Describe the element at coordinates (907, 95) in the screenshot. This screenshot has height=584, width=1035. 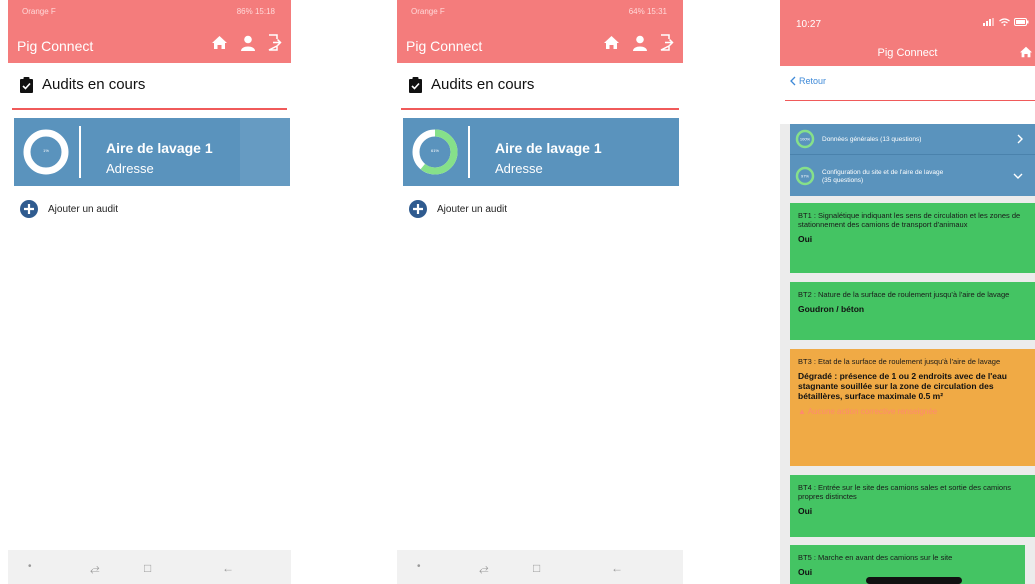
I see `sub-header: Retour` at that location.